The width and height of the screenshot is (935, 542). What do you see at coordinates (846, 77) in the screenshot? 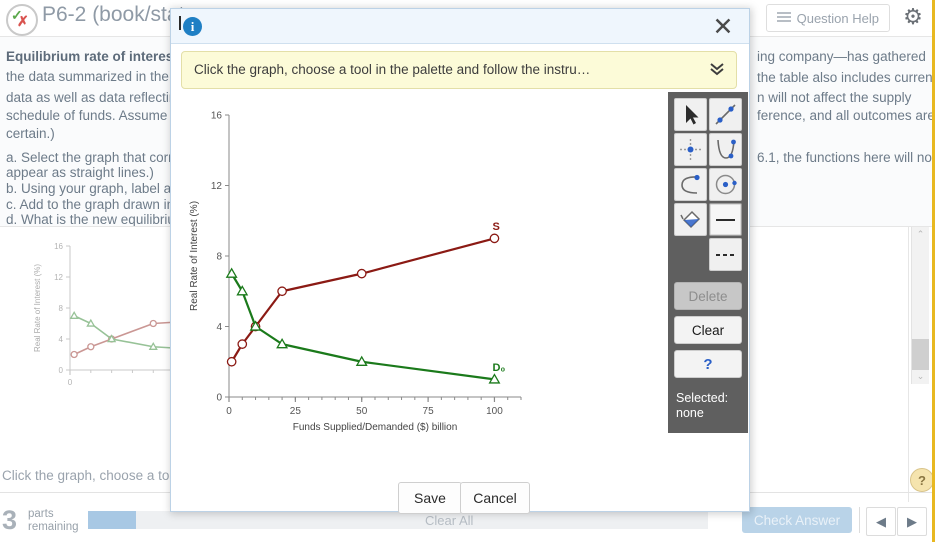
I see `question-right-line-1: the table also includes current` at bounding box center [846, 77].